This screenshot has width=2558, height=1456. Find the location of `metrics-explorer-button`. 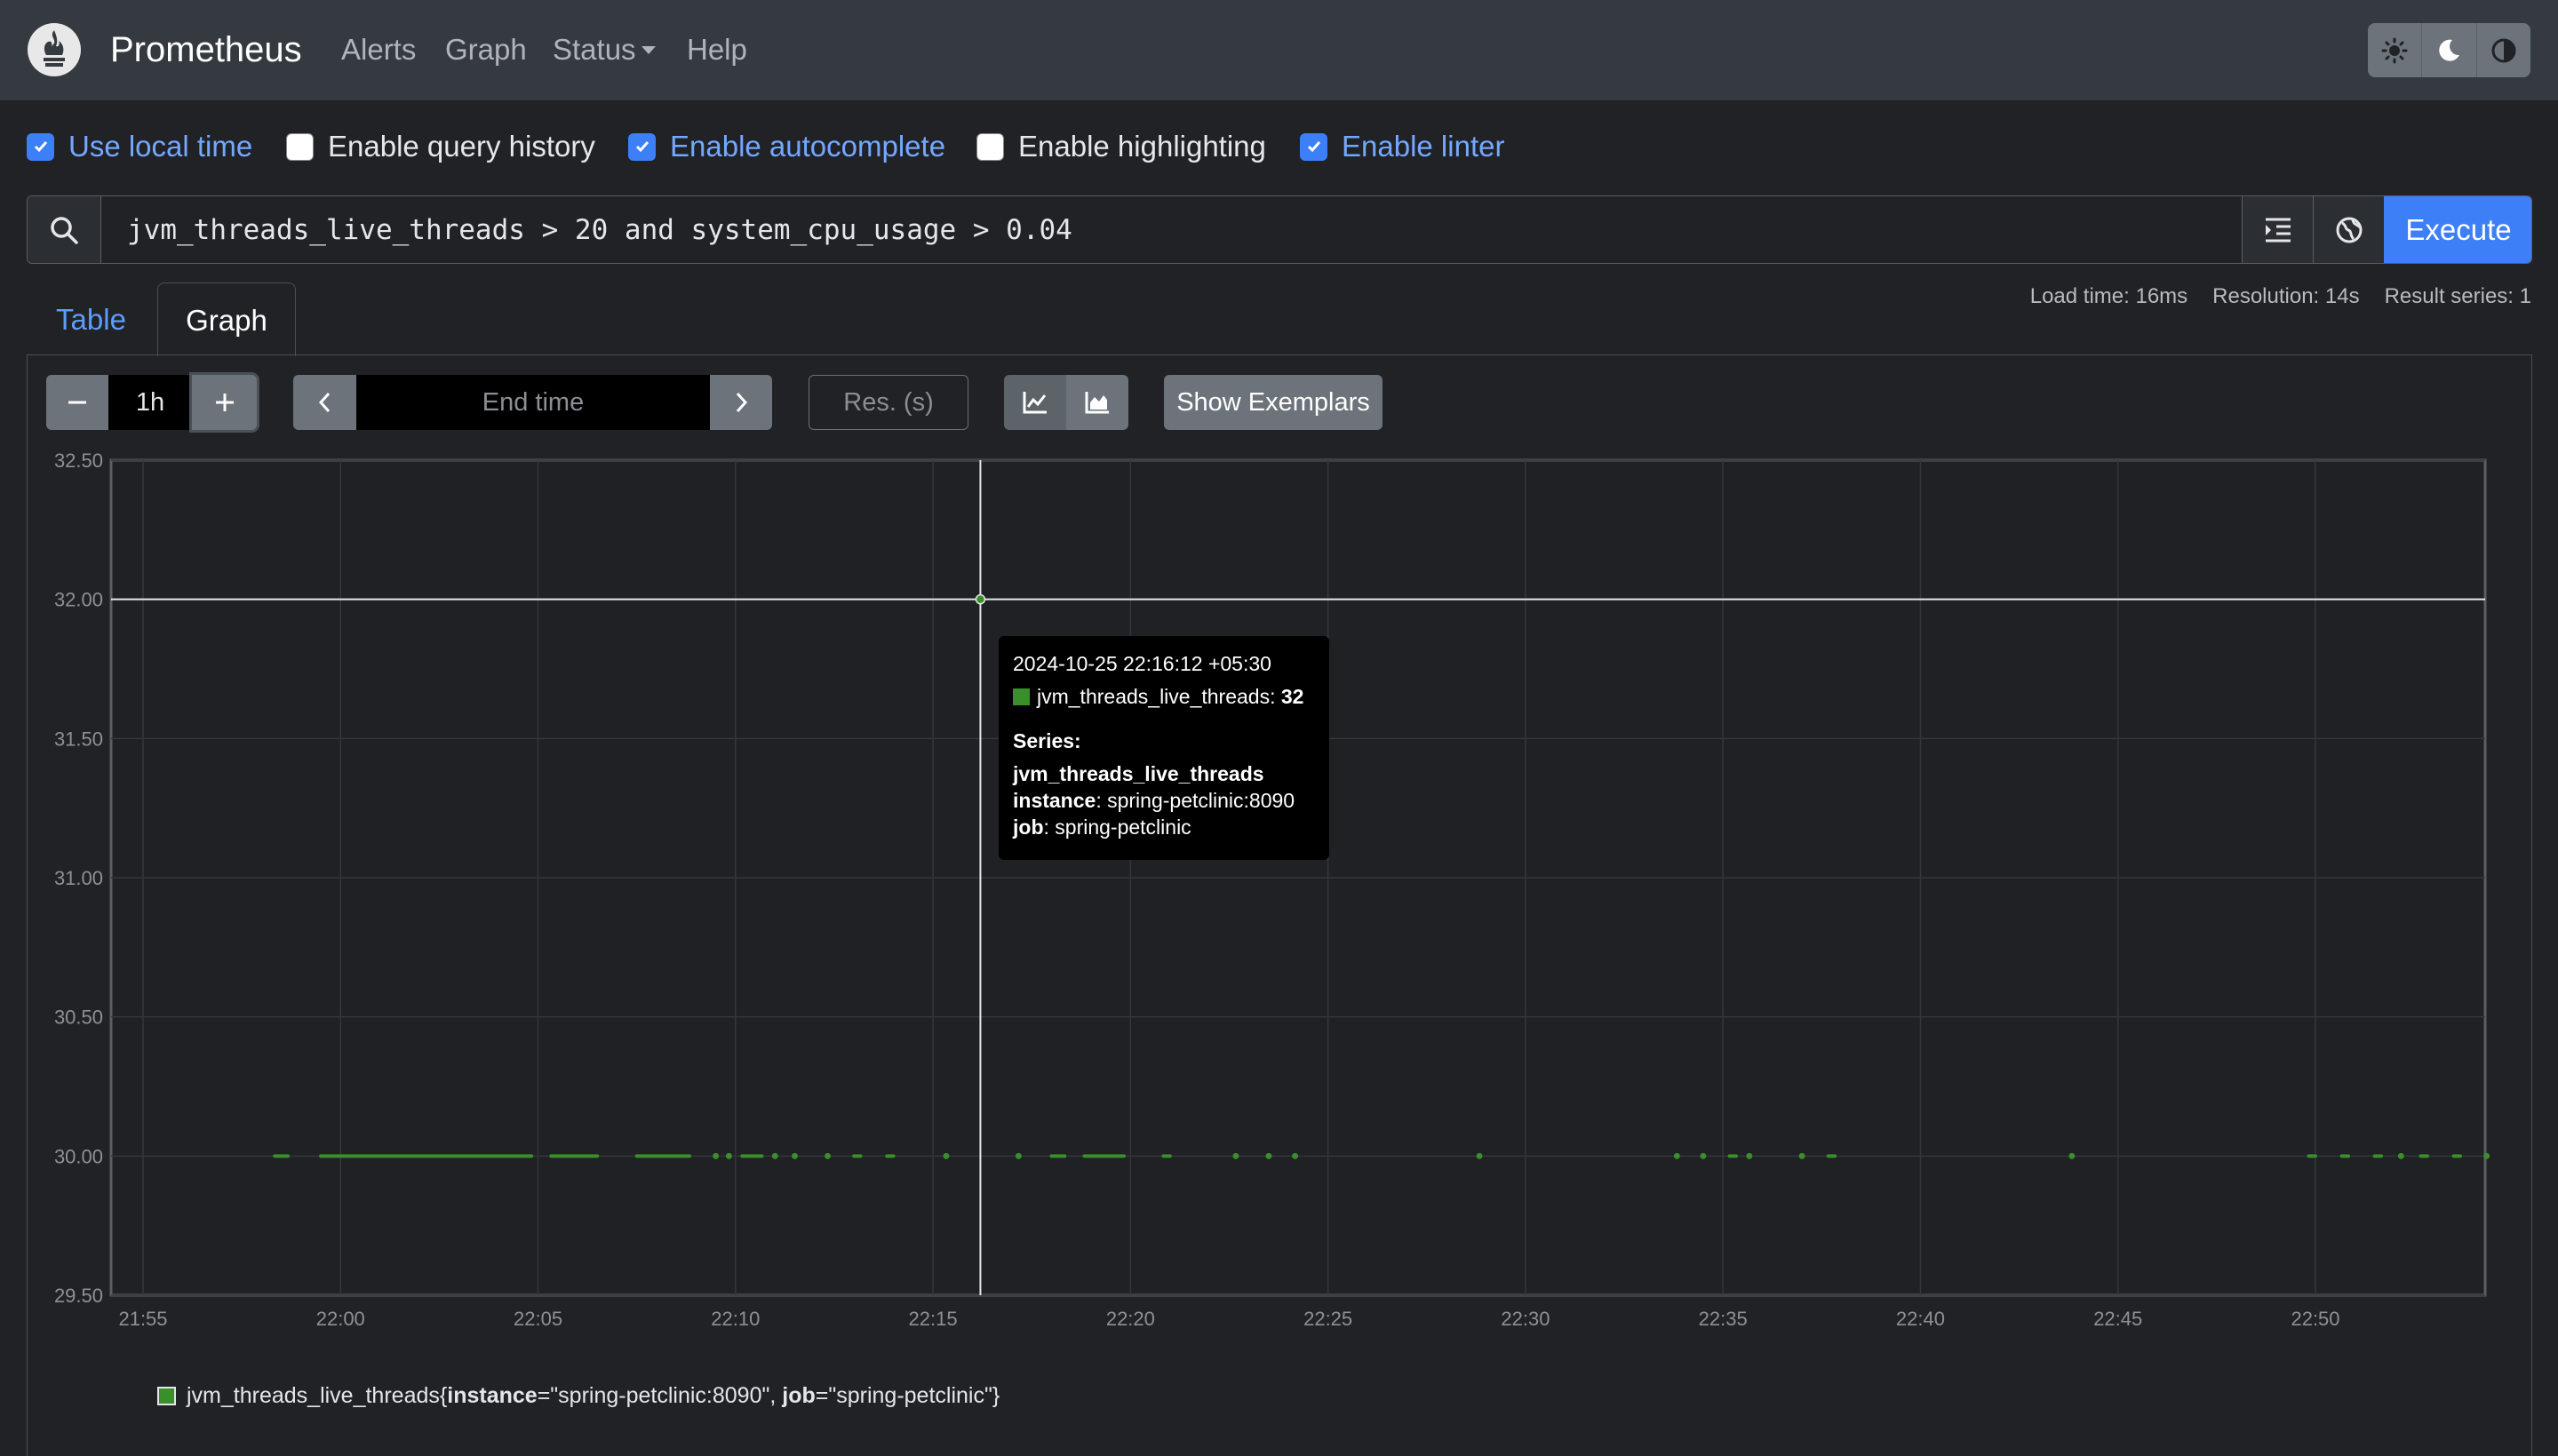

metrics-explorer-button is located at coordinates (2348, 229).